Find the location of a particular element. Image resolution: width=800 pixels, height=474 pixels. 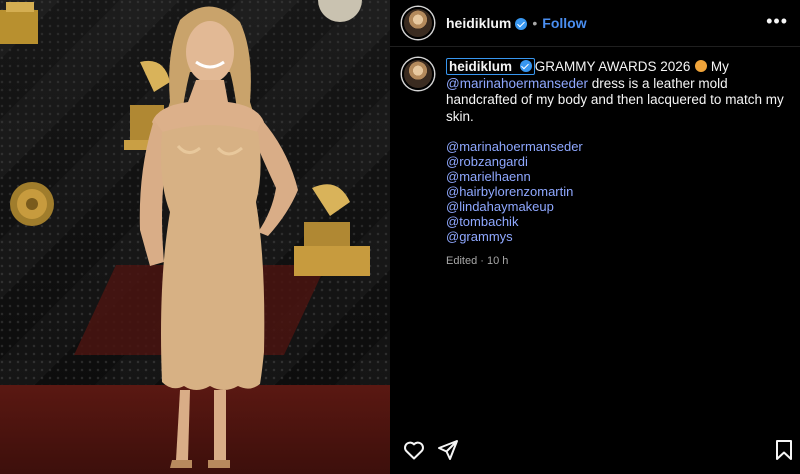

bookmark-icon is located at coordinates (784, 450).